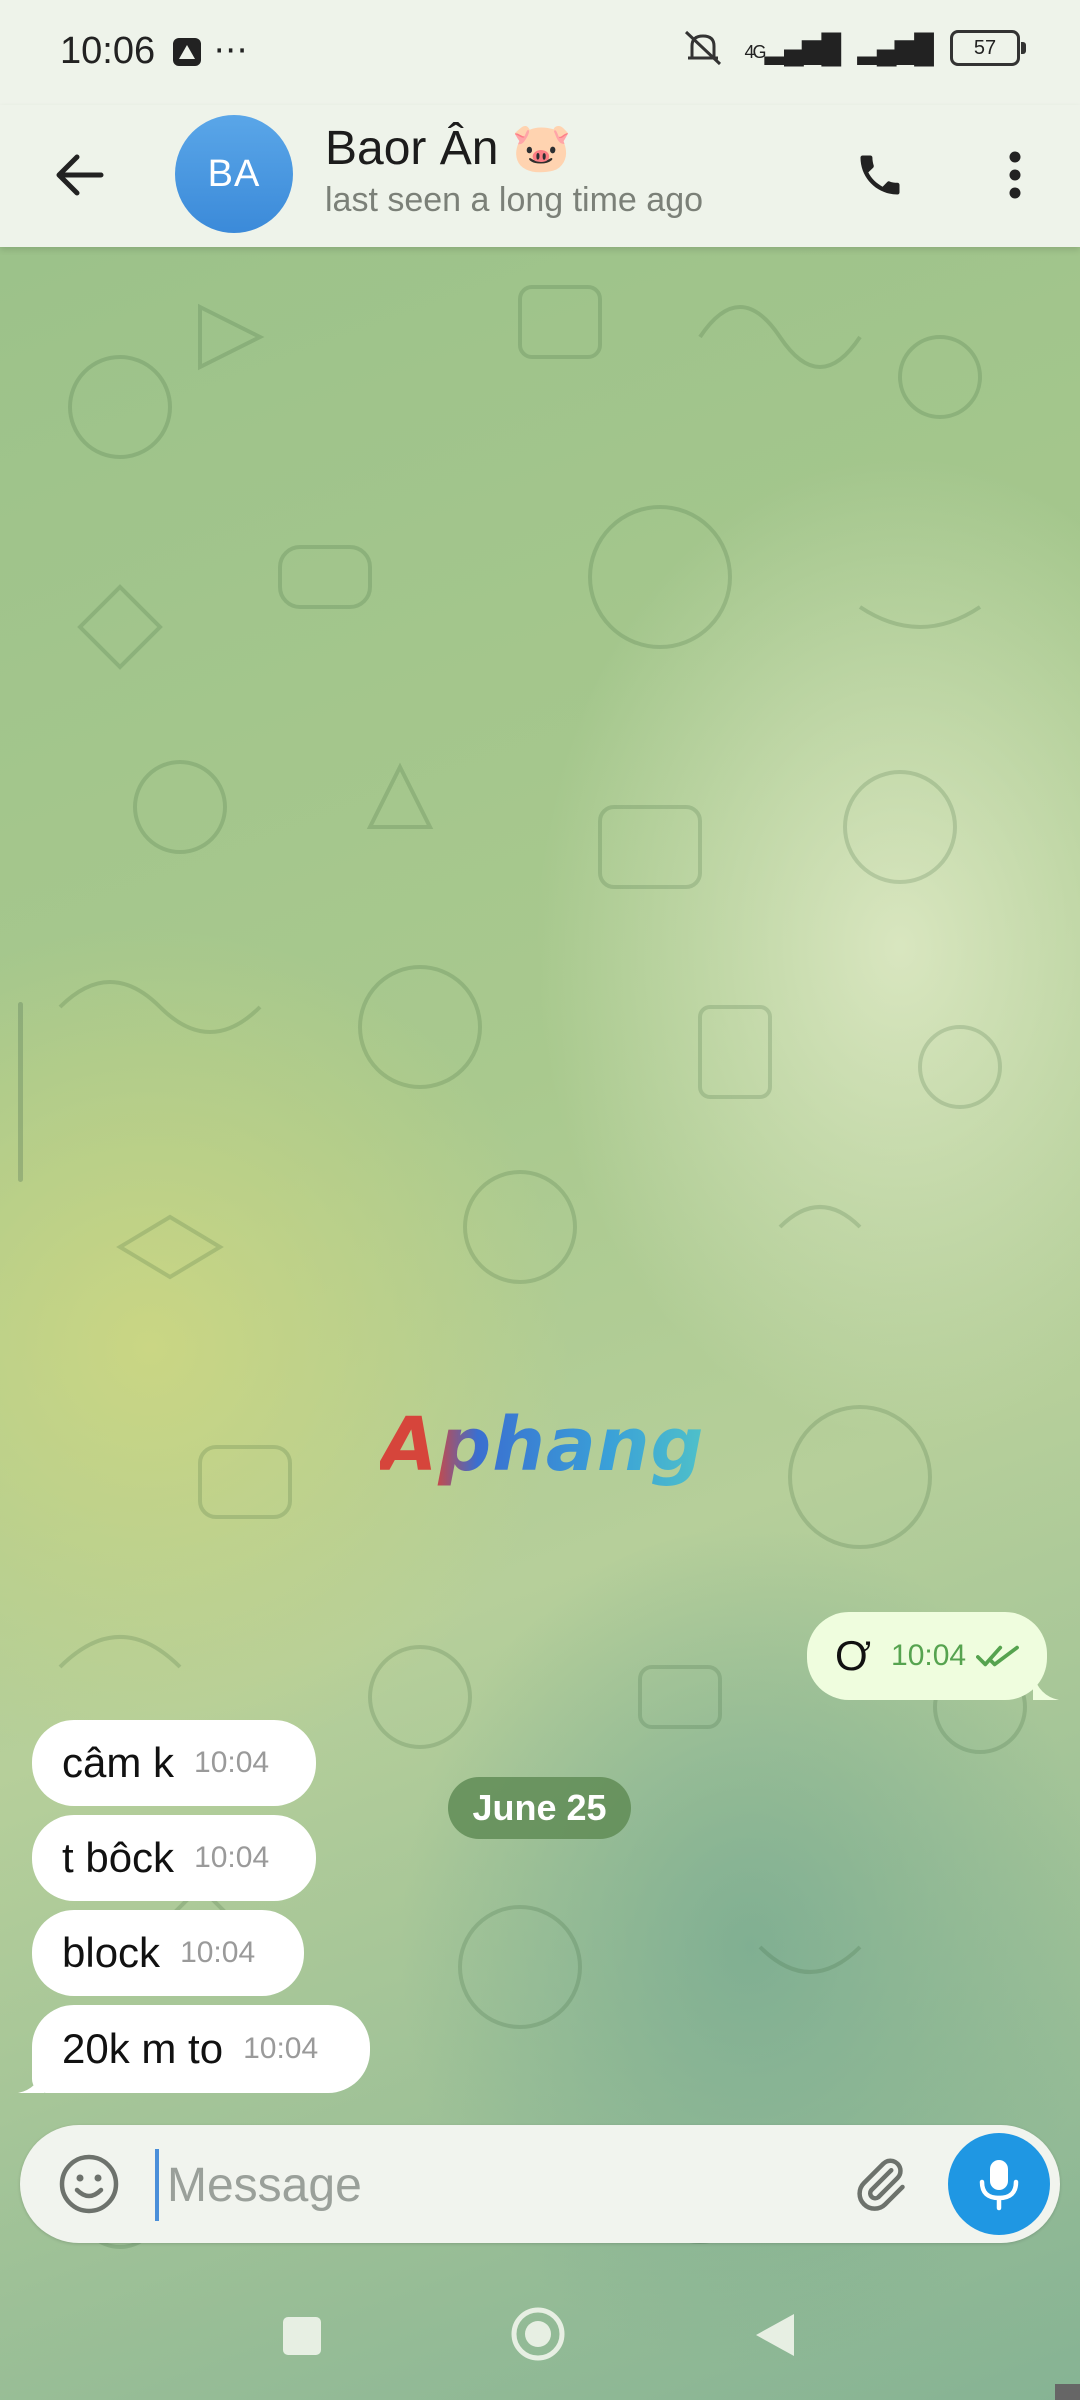 This screenshot has width=1080, height=2400. I want to click on more-options-button, so click(1015, 175).